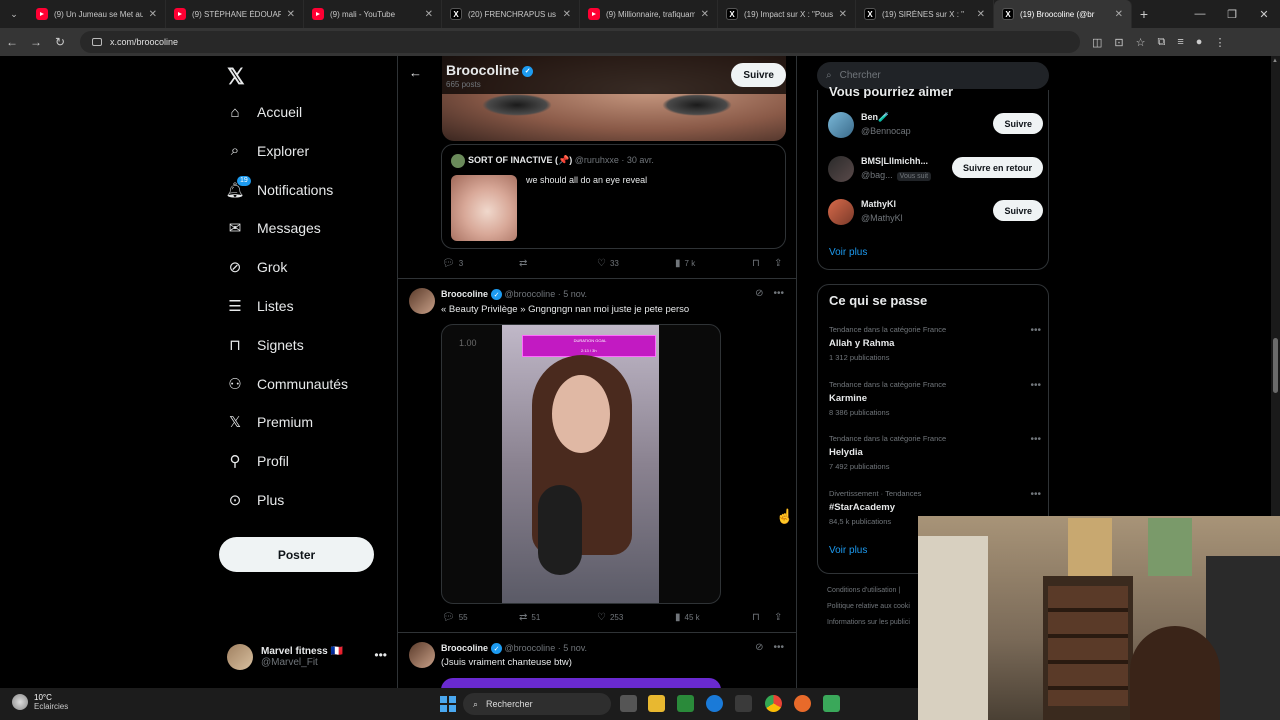 This screenshot has height=720, width=1280. I want to click on browser-tab: X (20) FRENCHRAPUS us su ✕, so click(511, 14).